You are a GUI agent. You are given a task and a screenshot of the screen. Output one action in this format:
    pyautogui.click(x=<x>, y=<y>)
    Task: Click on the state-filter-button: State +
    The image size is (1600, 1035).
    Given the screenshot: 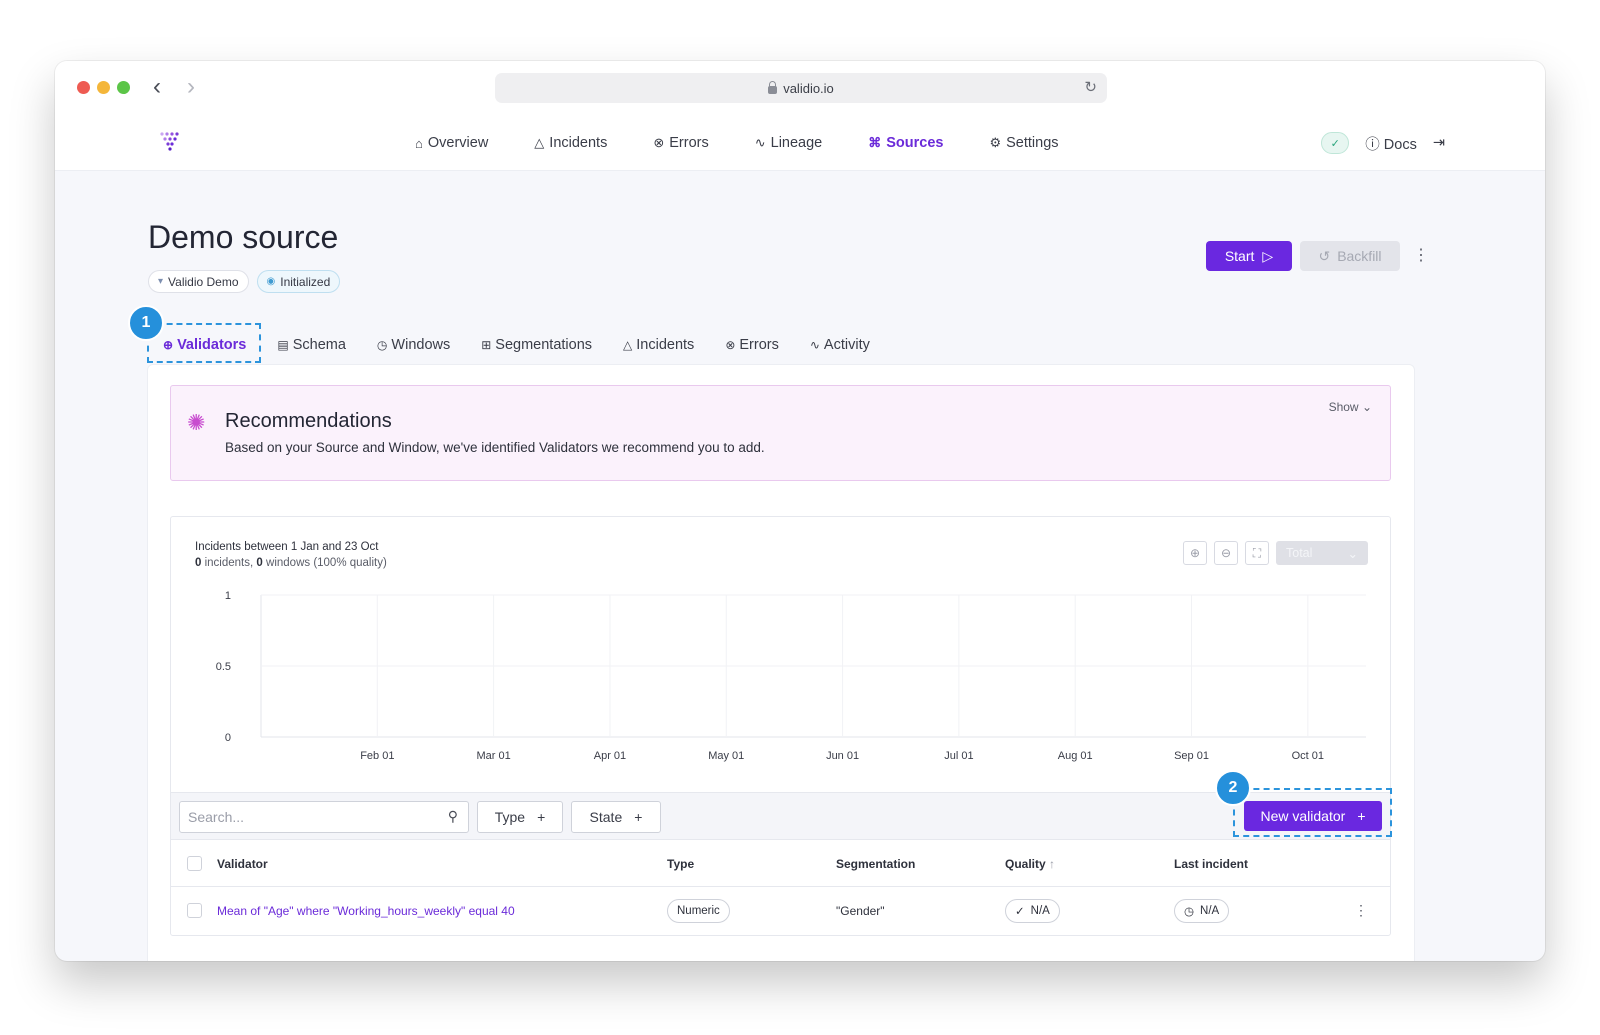 What is the action you would take?
    pyautogui.click(x=616, y=817)
    